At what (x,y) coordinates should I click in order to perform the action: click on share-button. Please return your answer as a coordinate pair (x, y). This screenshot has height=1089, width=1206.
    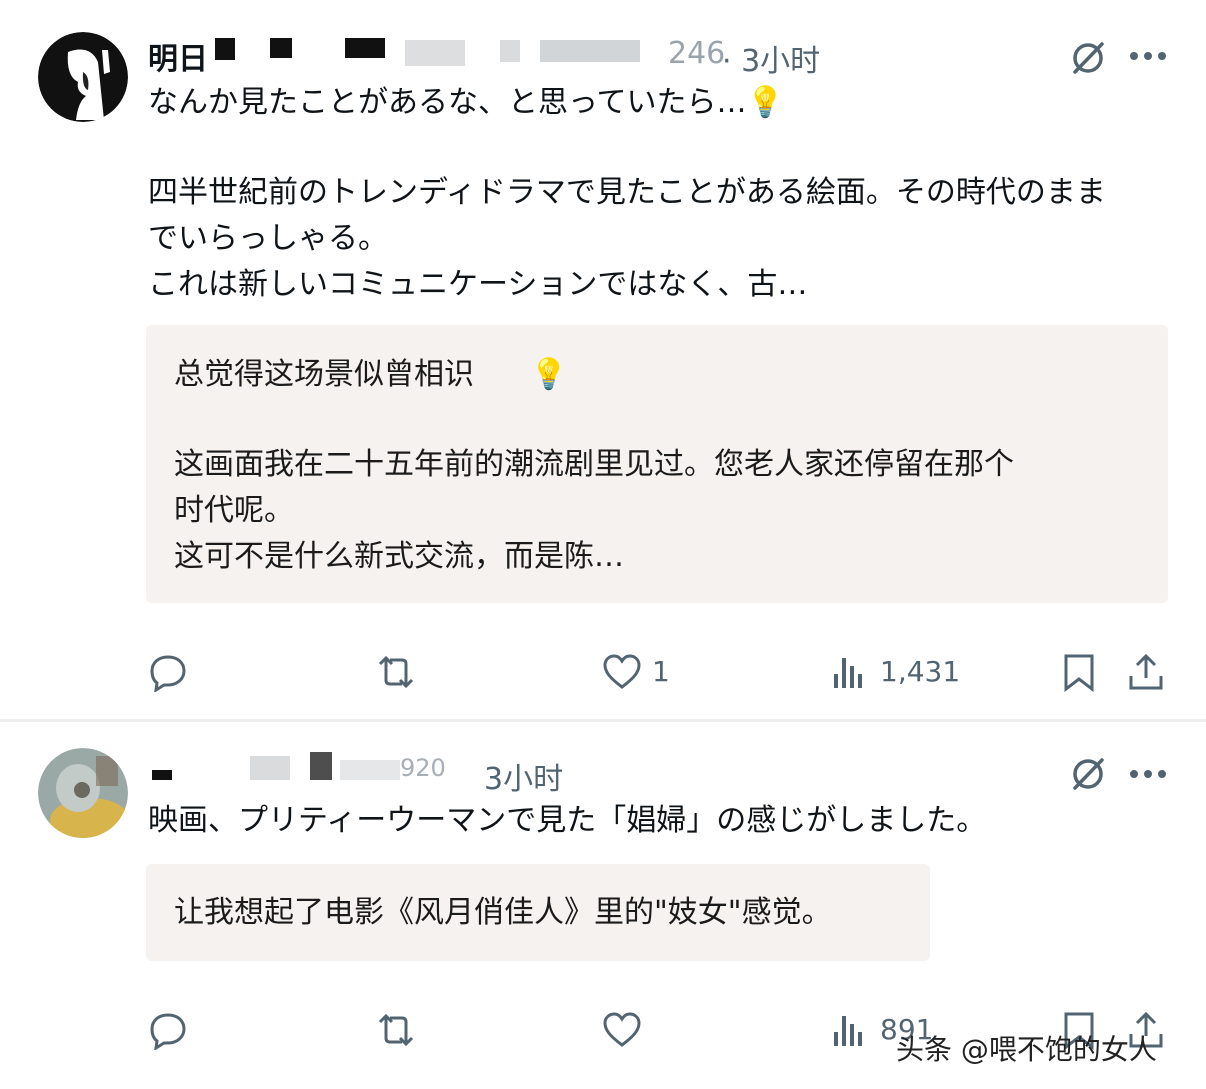
    Looking at the image, I should click on (1146, 672).